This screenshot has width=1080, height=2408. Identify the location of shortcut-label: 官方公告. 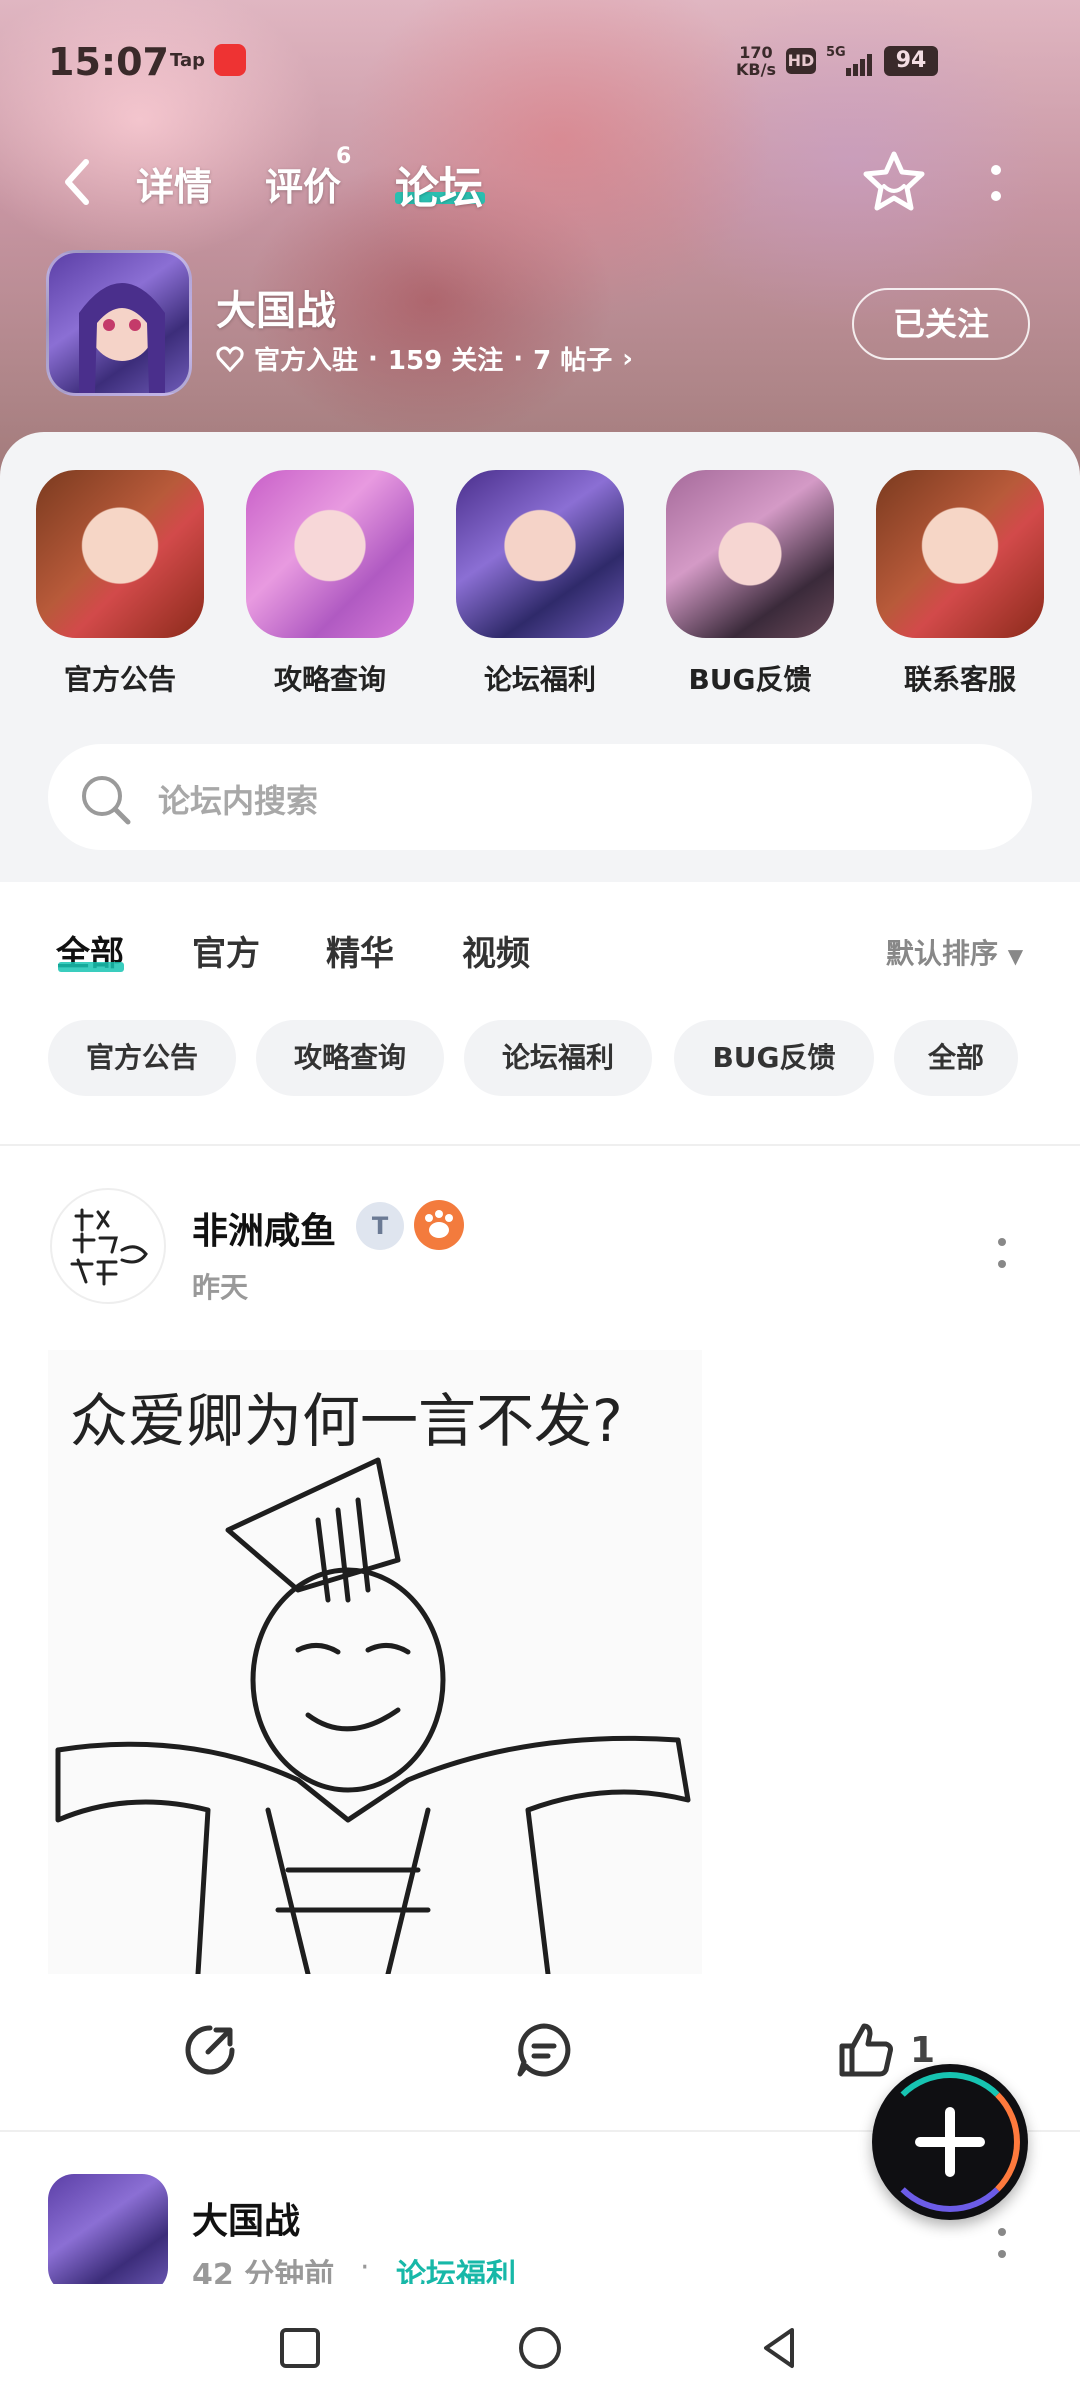
(119, 679).